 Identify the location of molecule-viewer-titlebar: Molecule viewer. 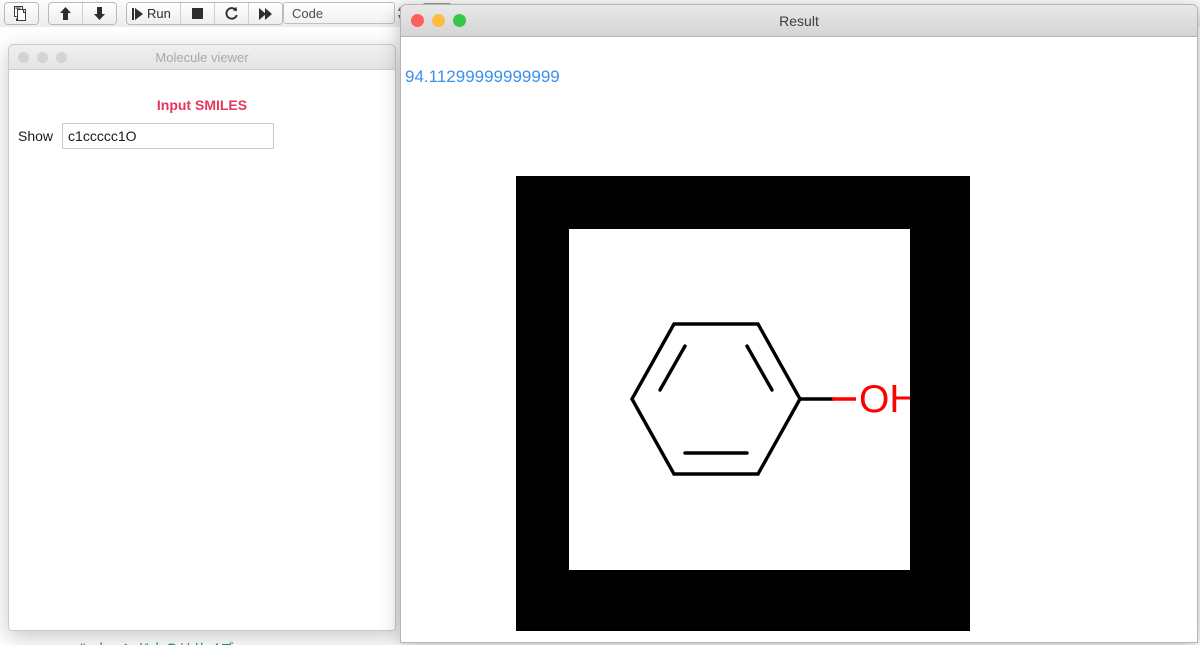
(202, 57).